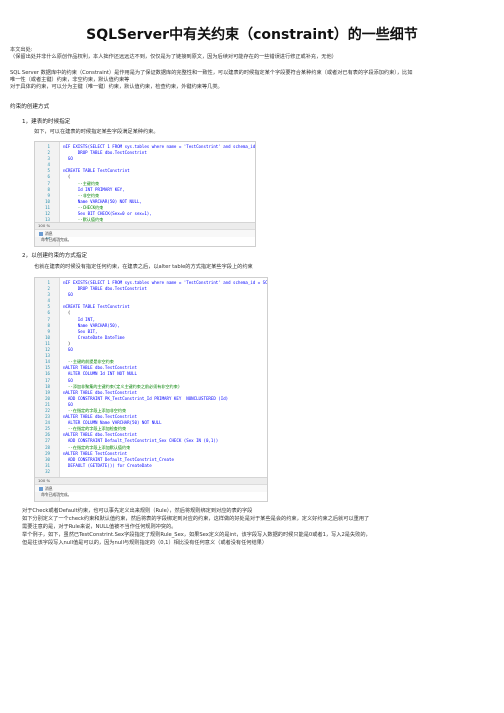 This screenshot has width=504, height=713. What do you see at coordinates (21, 50) in the screenshot?
I see `intro-line-1: 本文出处:` at bounding box center [21, 50].